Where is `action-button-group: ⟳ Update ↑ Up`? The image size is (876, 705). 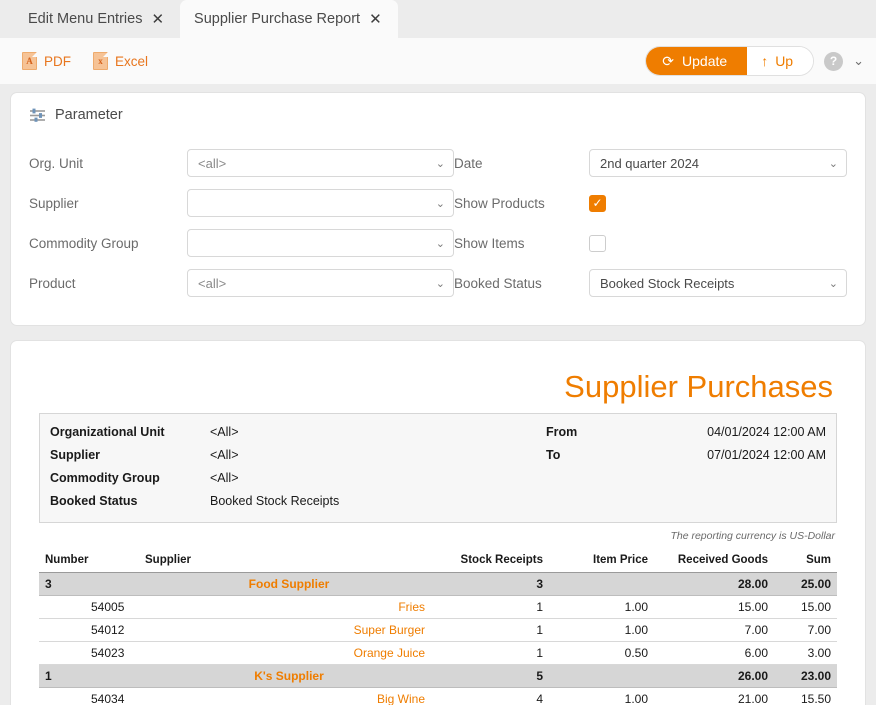
action-button-group: ⟳ Update ↑ Up is located at coordinates (730, 61).